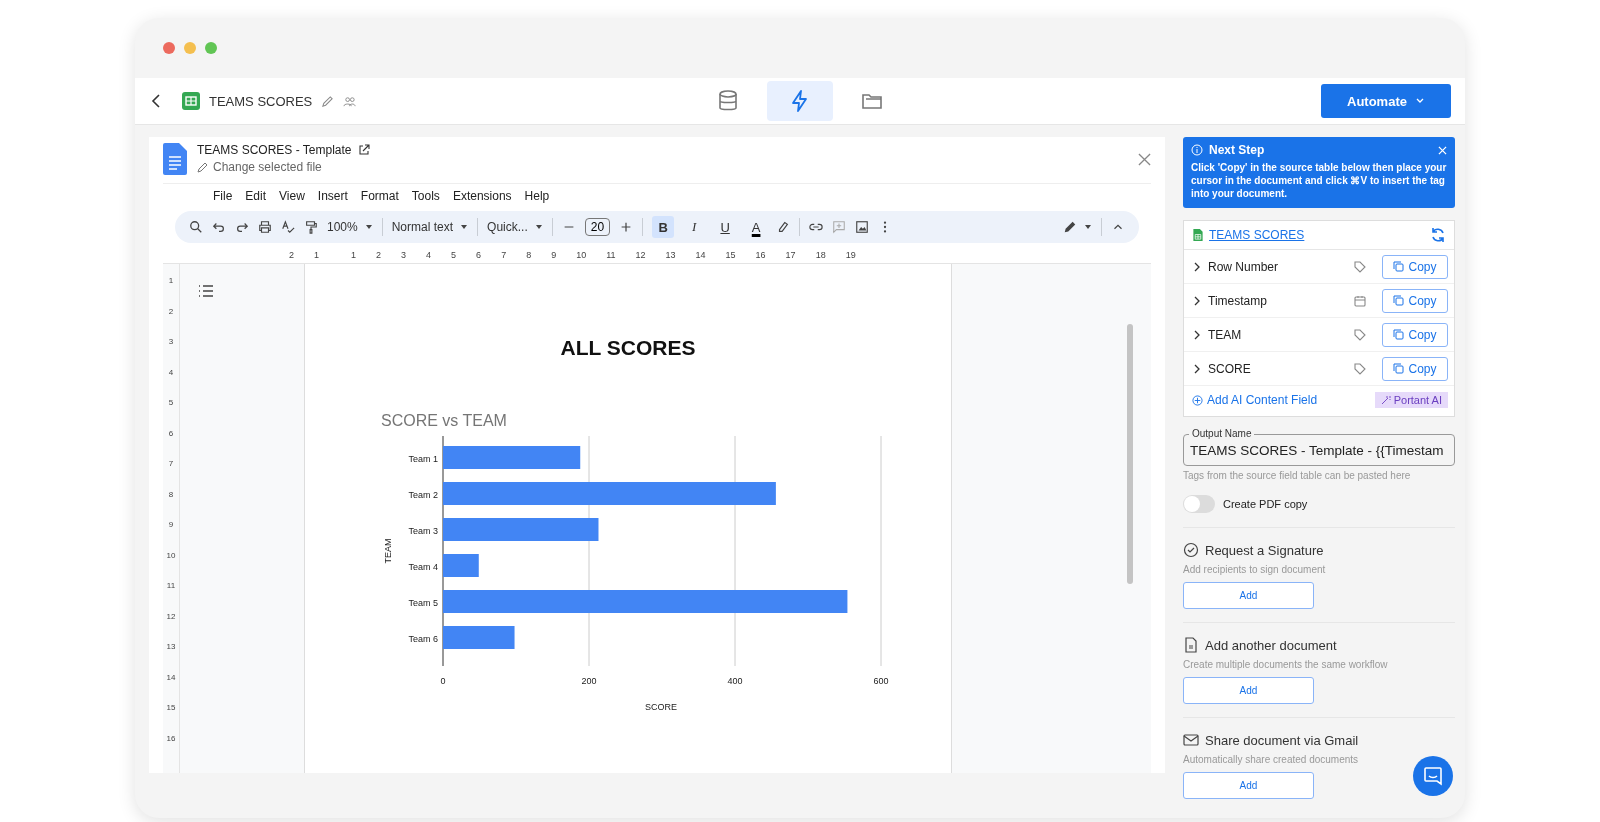  Describe the element at coordinates (425, 199) in the screenshot. I see `menu-item: Tools` at that location.